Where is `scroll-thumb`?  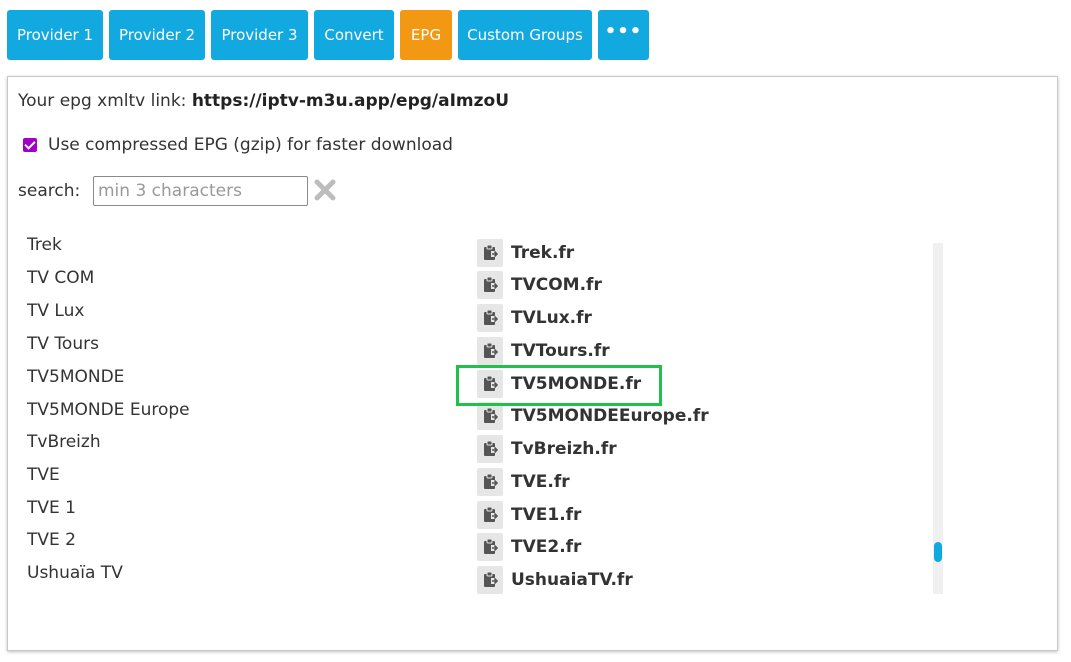 scroll-thumb is located at coordinates (938, 552).